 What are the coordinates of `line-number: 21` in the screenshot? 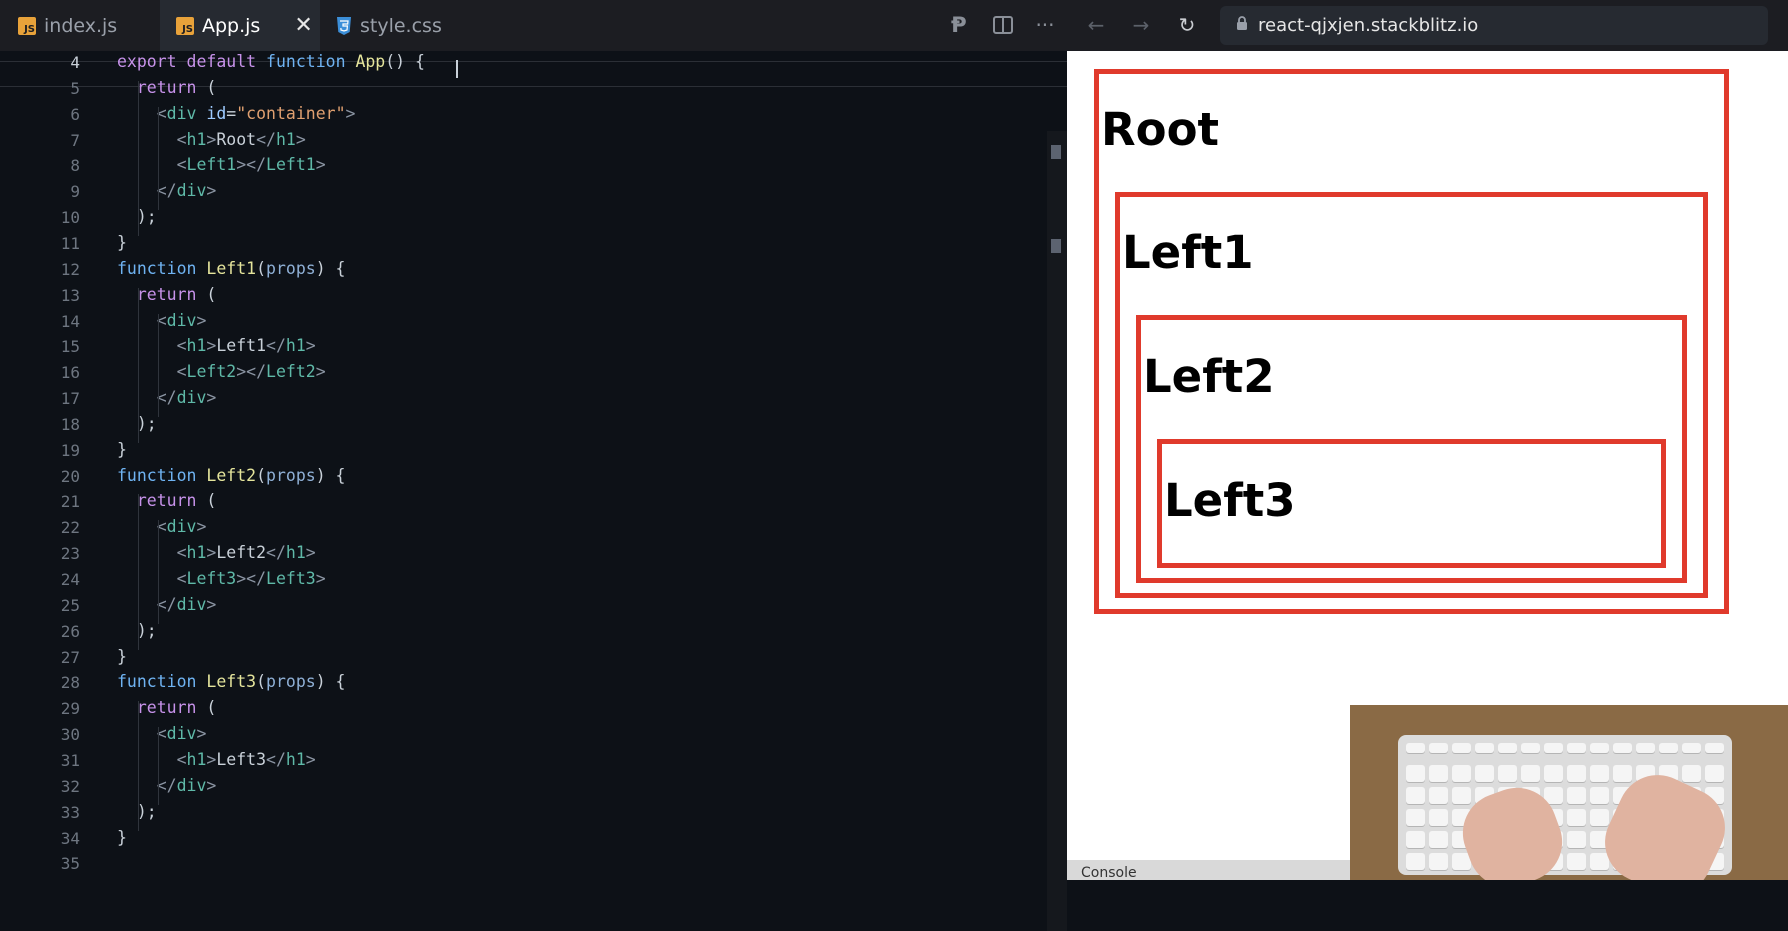 It's located at (70, 502).